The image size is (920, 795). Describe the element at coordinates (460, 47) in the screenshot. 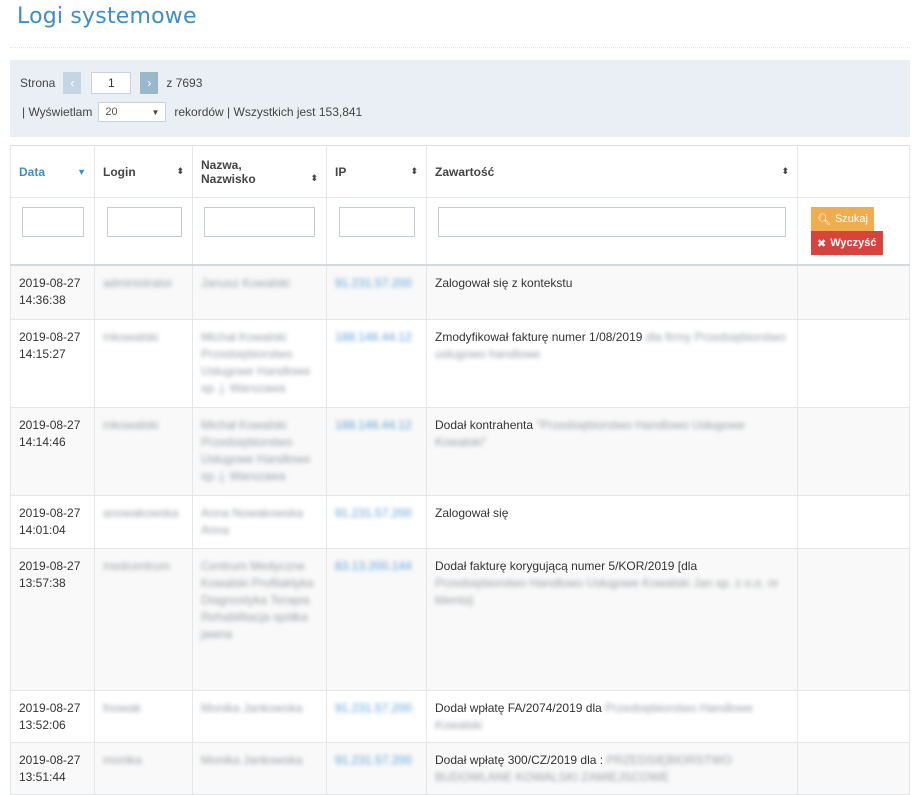

I see `title-divider` at that location.